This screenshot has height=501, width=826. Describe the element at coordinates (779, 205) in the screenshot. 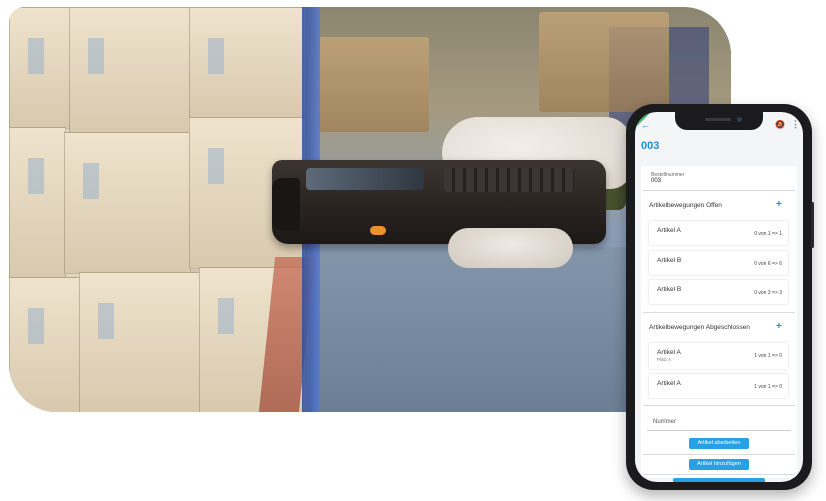

I see `add-open-icon: +` at that location.